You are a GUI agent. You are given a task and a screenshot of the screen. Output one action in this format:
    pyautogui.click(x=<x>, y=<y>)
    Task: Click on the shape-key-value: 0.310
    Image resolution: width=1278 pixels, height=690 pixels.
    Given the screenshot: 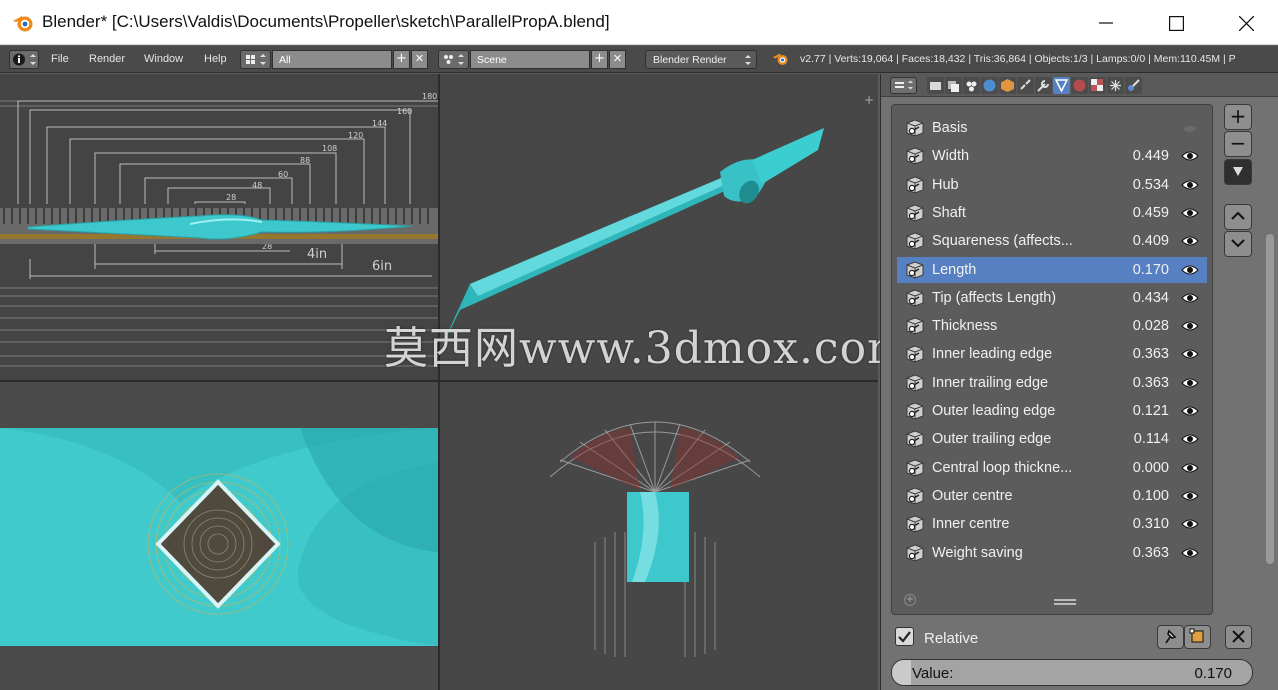 What is the action you would take?
    pyautogui.click(x=1151, y=524)
    